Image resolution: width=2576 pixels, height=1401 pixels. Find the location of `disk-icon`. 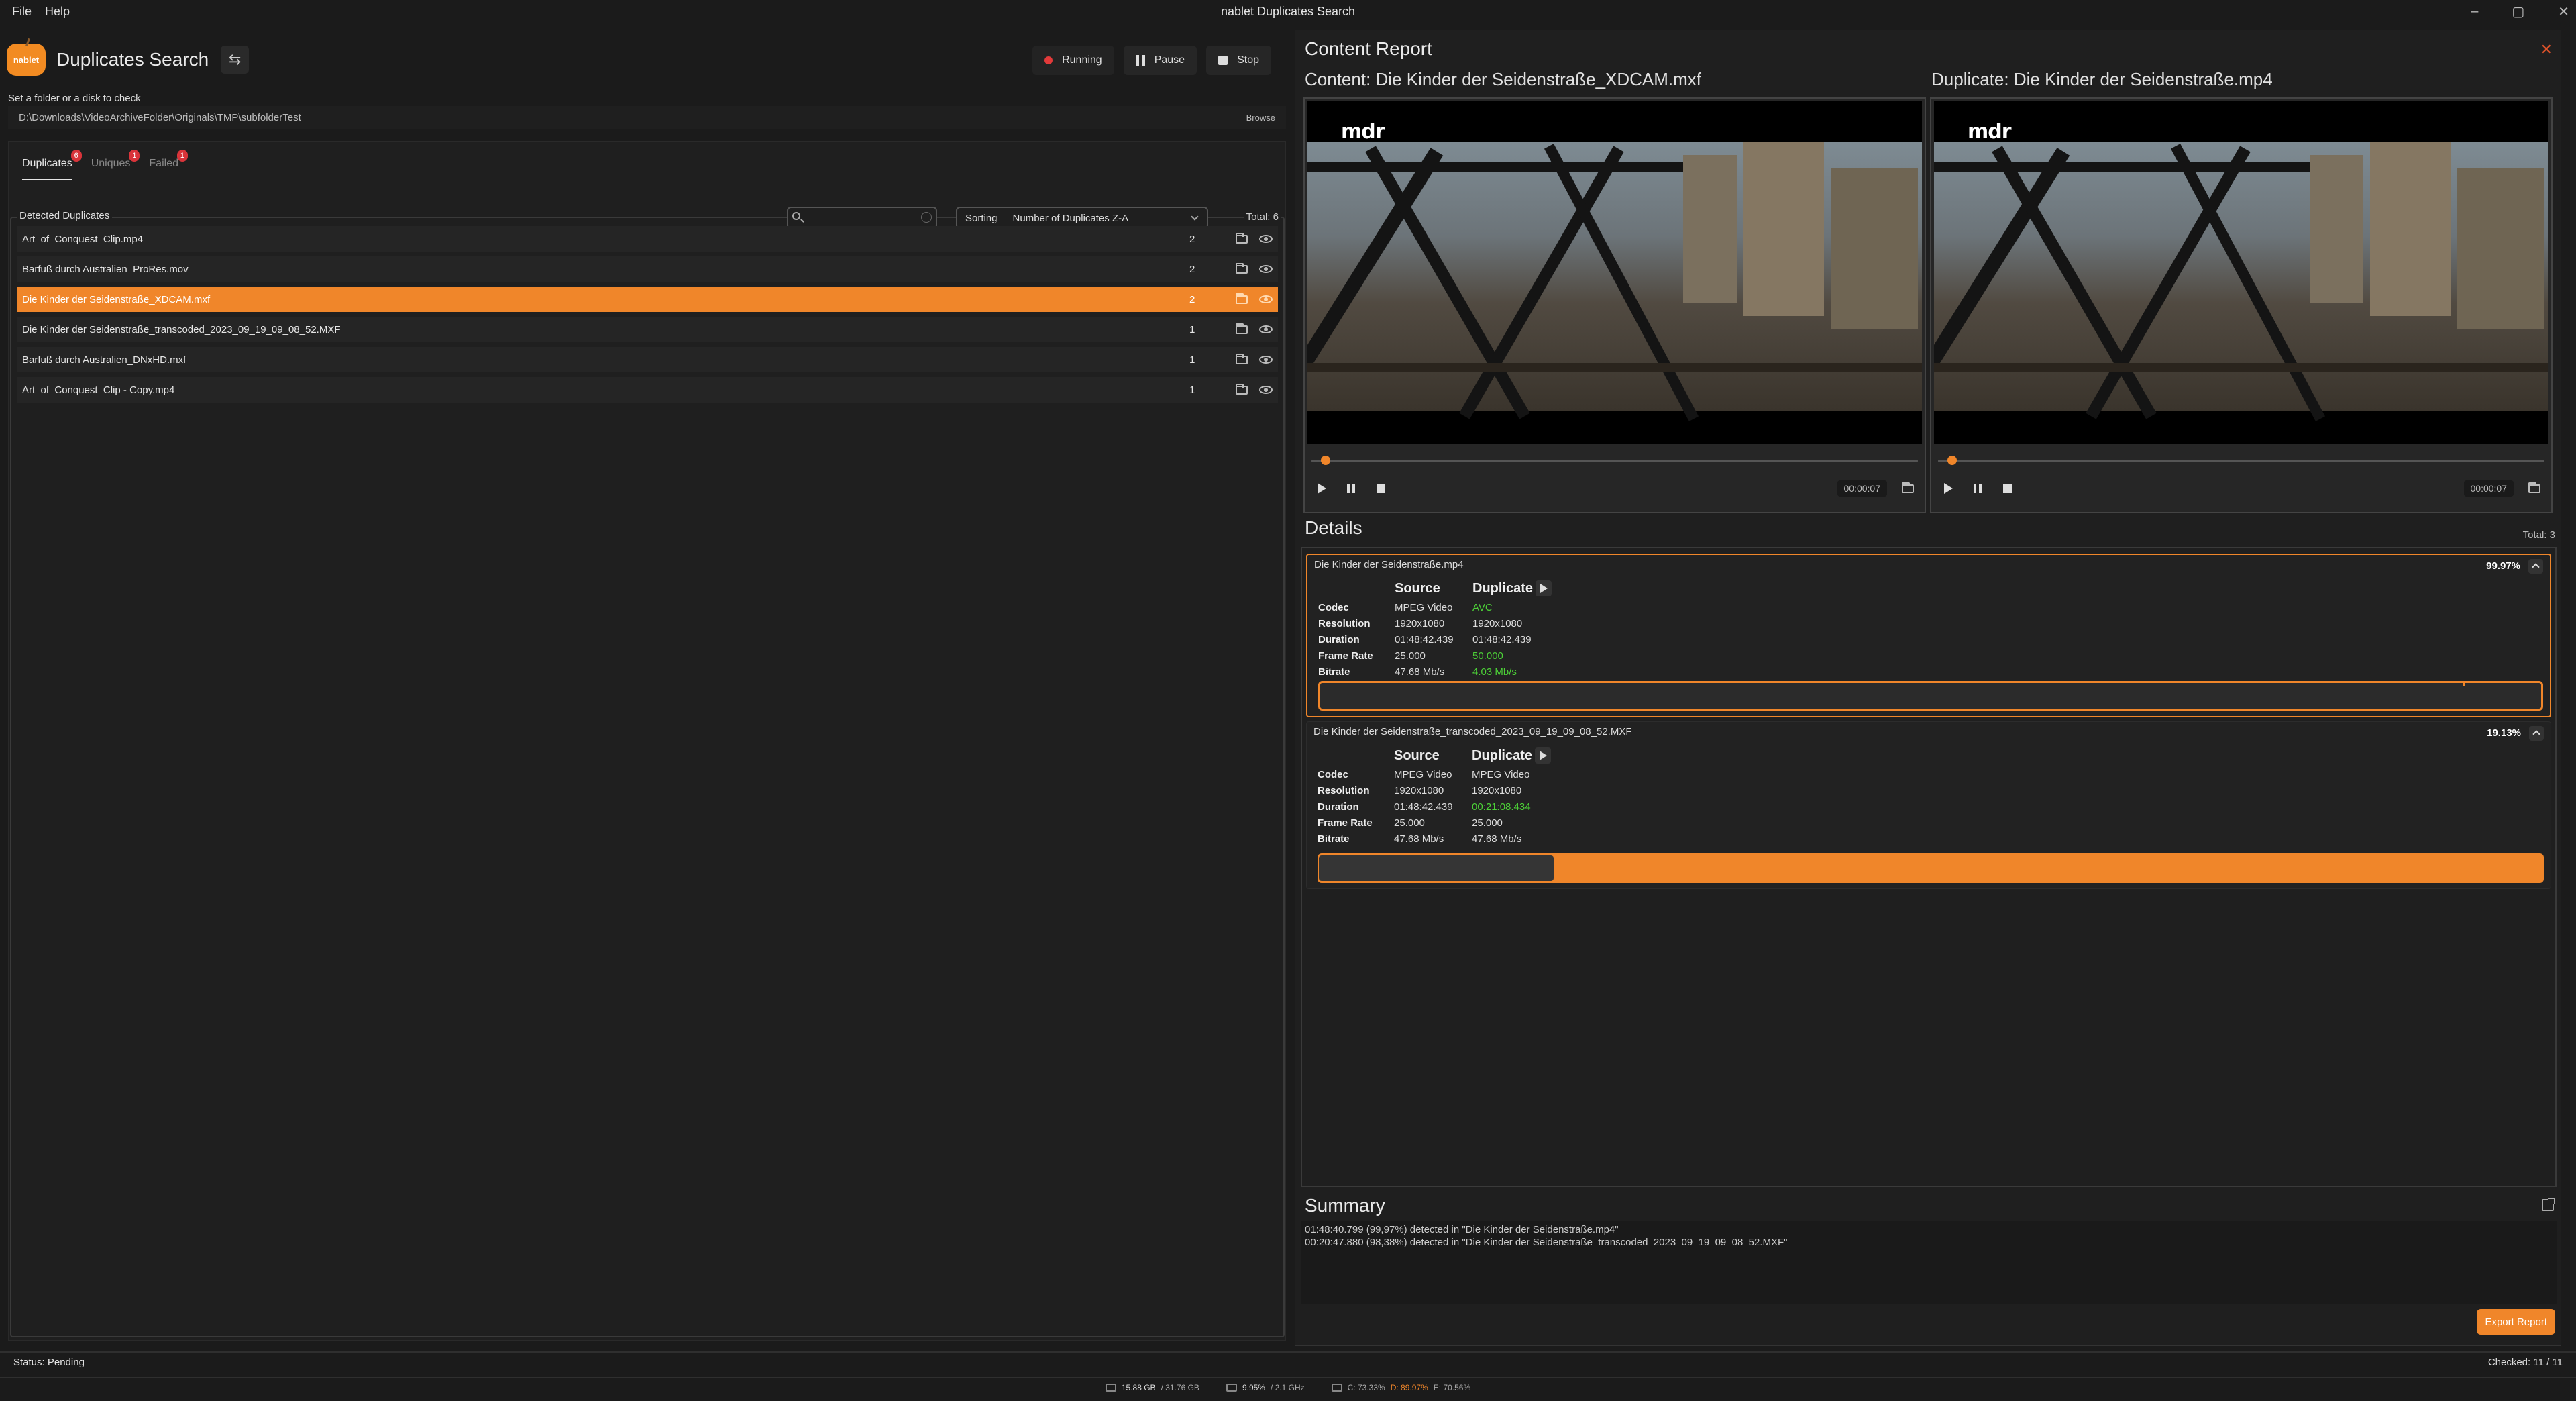

disk-icon is located at coordinates (1336, 1388).